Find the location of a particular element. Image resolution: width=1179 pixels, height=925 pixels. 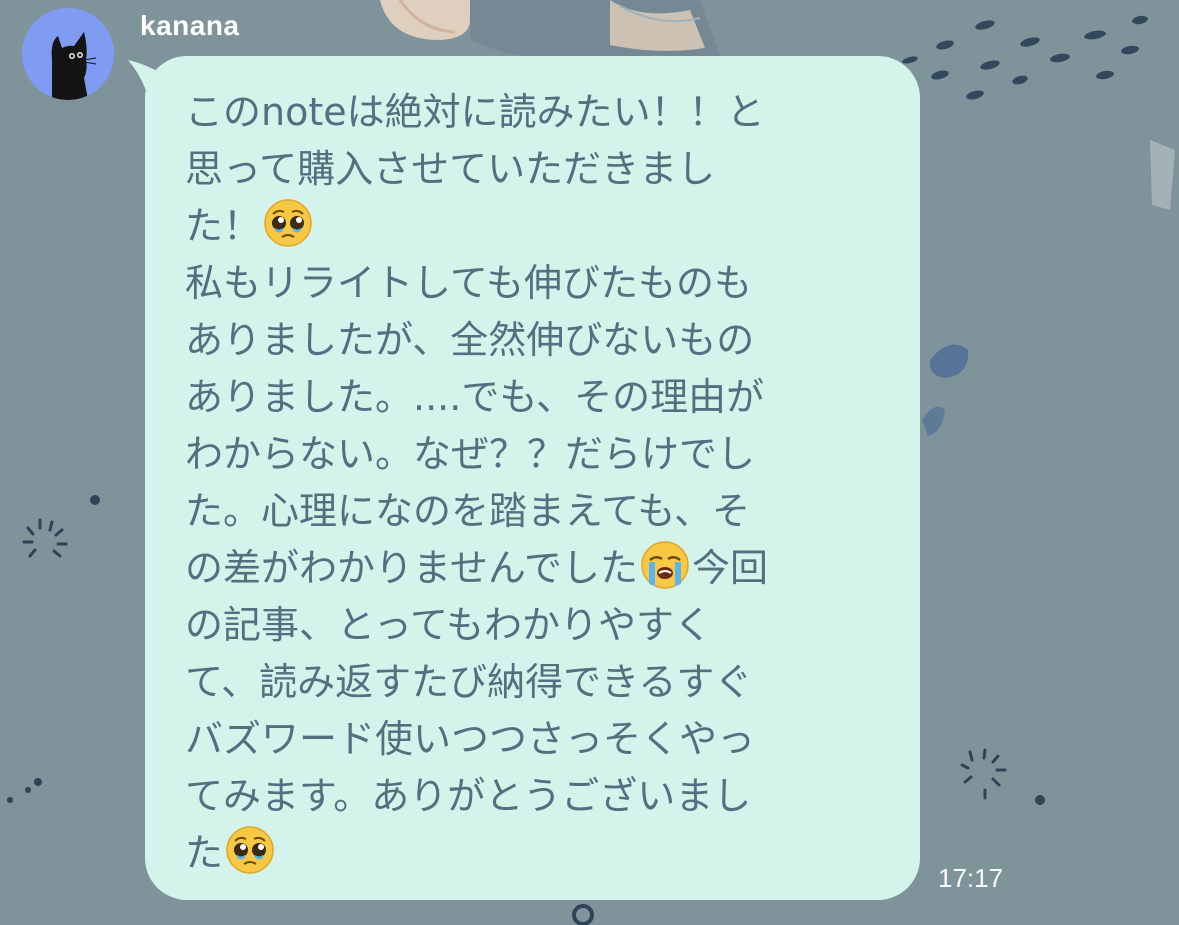

message-line: た。心理になのを踏まえても、そ is located at coordinates (468, 511).